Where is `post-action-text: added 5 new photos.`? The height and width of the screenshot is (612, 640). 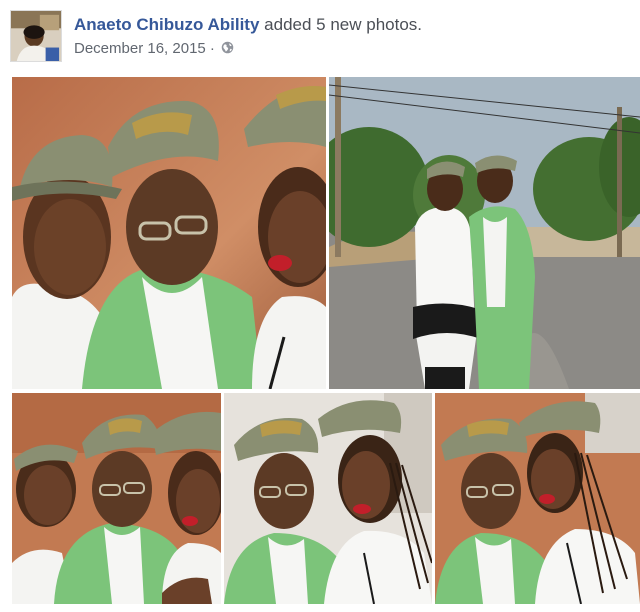 post-action-text: added 5 new photos. is located at coordinates (343, 24).